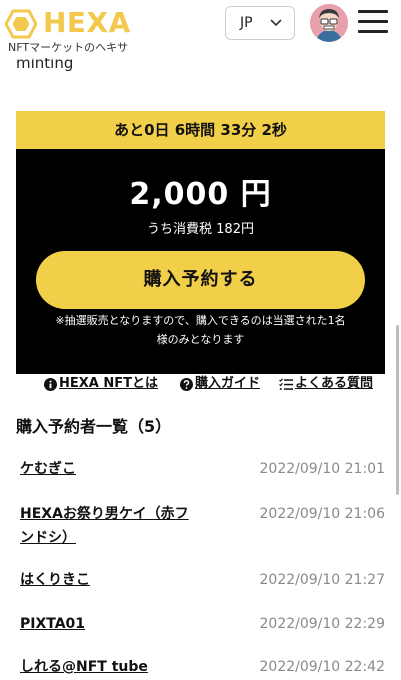 This screenshot has width=401, height=680. Describe the element at coordinates (322, 624) in the screenshot. I see `reservation-date: 2022/09/10 22:29` at that location.